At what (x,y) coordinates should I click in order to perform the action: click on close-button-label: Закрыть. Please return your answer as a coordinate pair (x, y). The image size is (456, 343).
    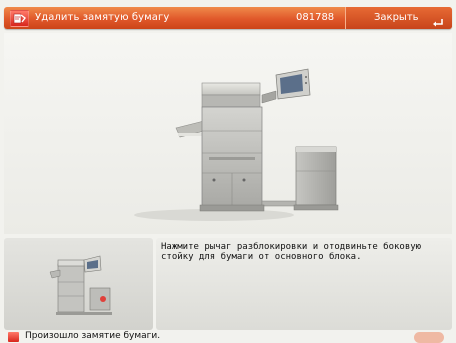
    Looking at the image, I should click on (396, 17).